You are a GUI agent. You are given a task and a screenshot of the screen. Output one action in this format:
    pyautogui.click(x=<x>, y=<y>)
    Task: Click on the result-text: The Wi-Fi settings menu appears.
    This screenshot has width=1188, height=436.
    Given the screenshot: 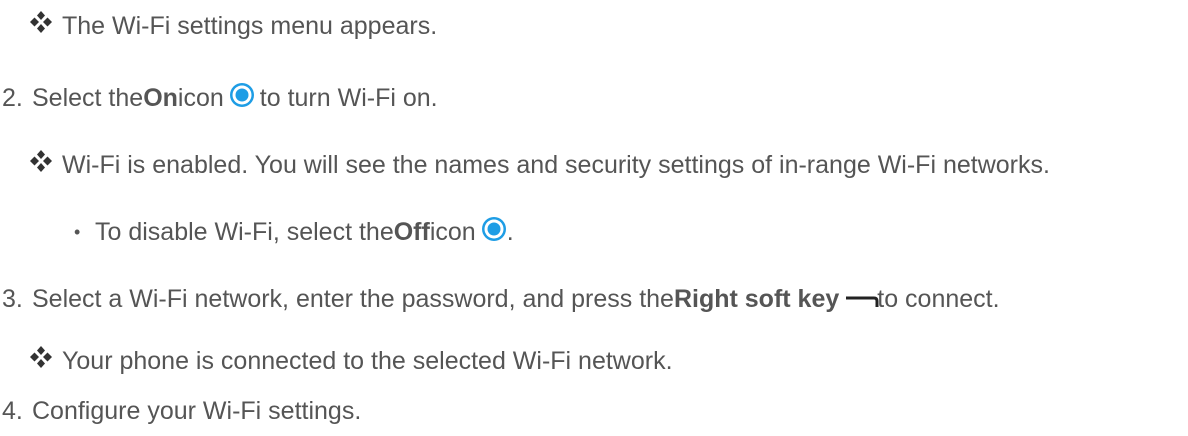 What is the action you would take?
    pyautogui.click(x=250, y=26)
    